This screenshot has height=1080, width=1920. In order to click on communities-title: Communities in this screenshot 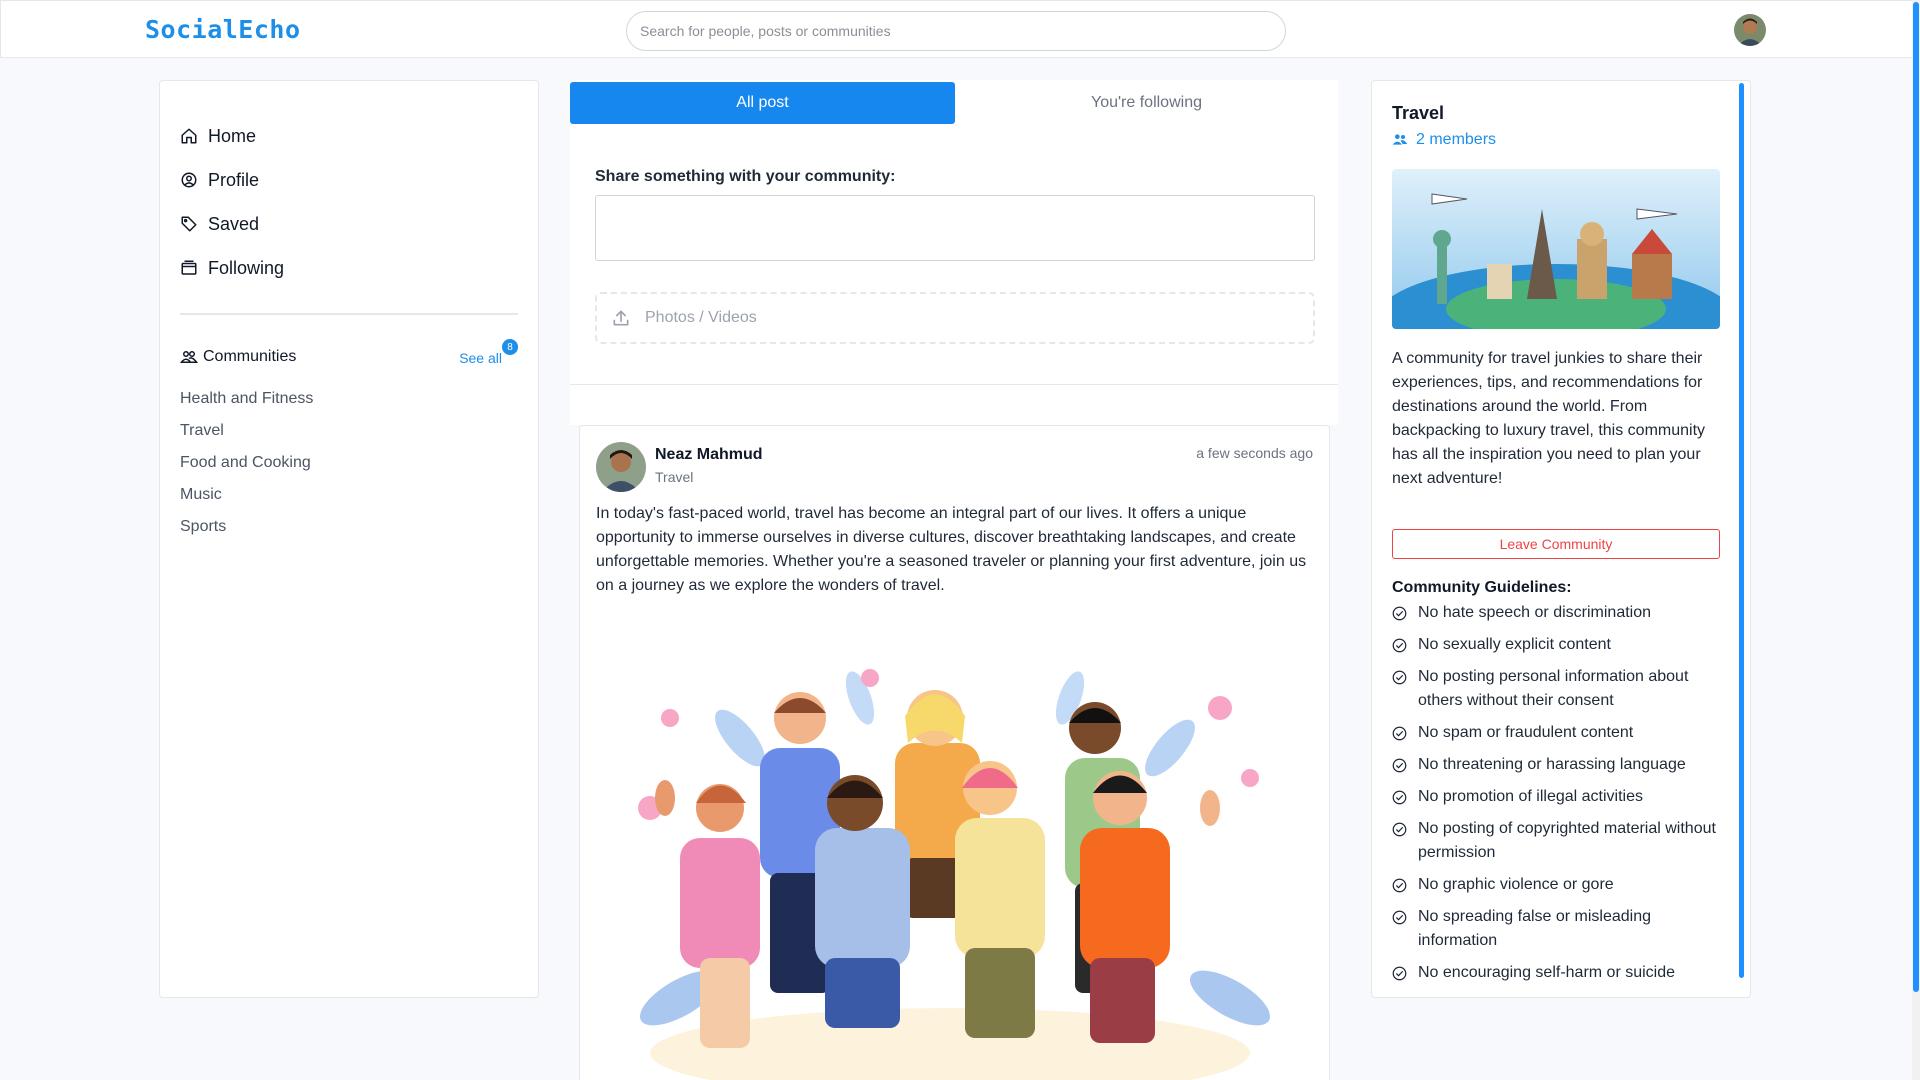, I will do `click(238, 357)`.